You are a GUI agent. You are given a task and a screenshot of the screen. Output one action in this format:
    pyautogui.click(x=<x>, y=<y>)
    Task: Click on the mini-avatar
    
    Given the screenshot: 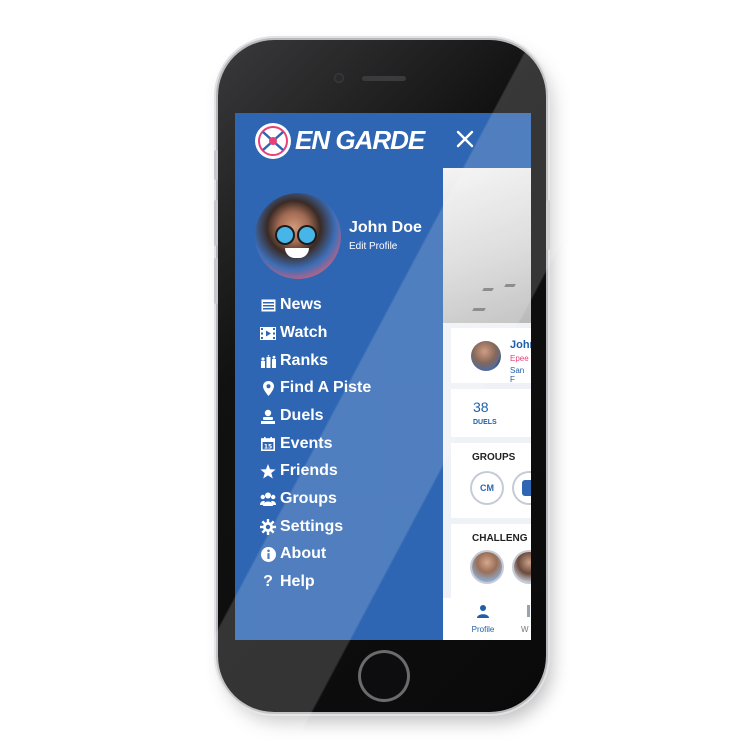 What is the action you would take?
    pyautogui.click(x=486, y=356)
    